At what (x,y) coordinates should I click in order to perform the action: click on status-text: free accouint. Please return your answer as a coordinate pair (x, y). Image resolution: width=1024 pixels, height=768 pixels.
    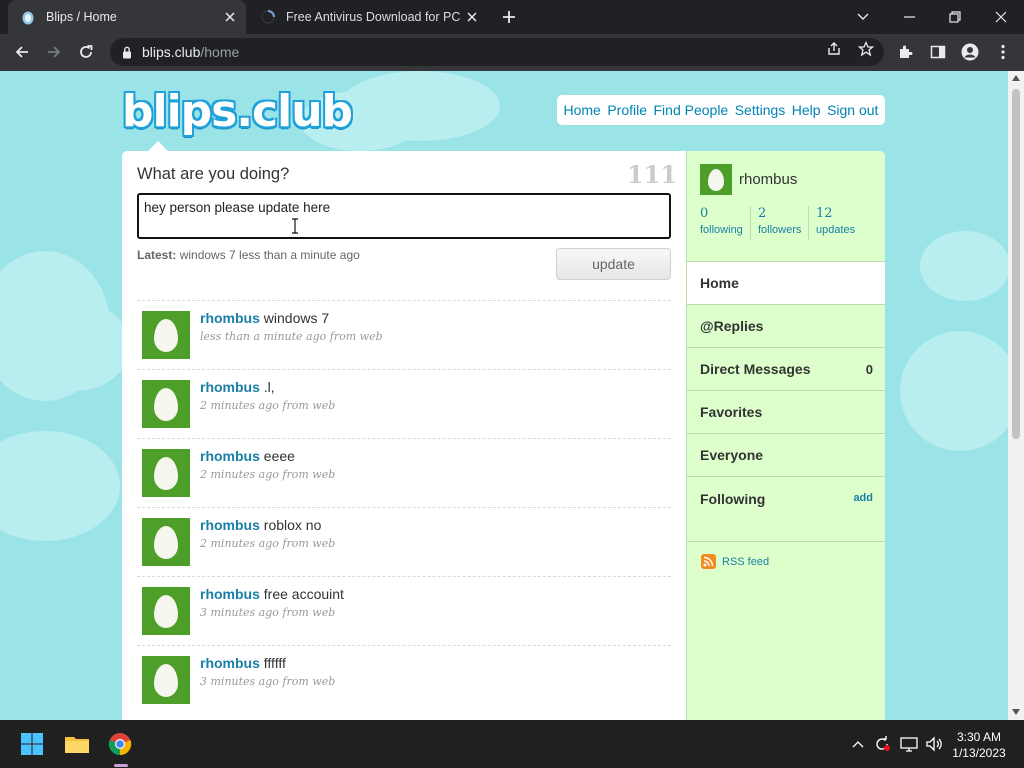
    Looking at the image, I should click on (303, 594).